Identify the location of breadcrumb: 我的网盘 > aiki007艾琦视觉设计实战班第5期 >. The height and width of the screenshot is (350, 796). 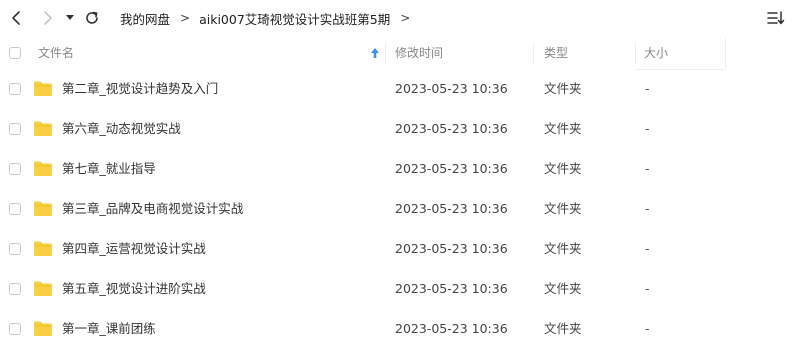
(269, 18).